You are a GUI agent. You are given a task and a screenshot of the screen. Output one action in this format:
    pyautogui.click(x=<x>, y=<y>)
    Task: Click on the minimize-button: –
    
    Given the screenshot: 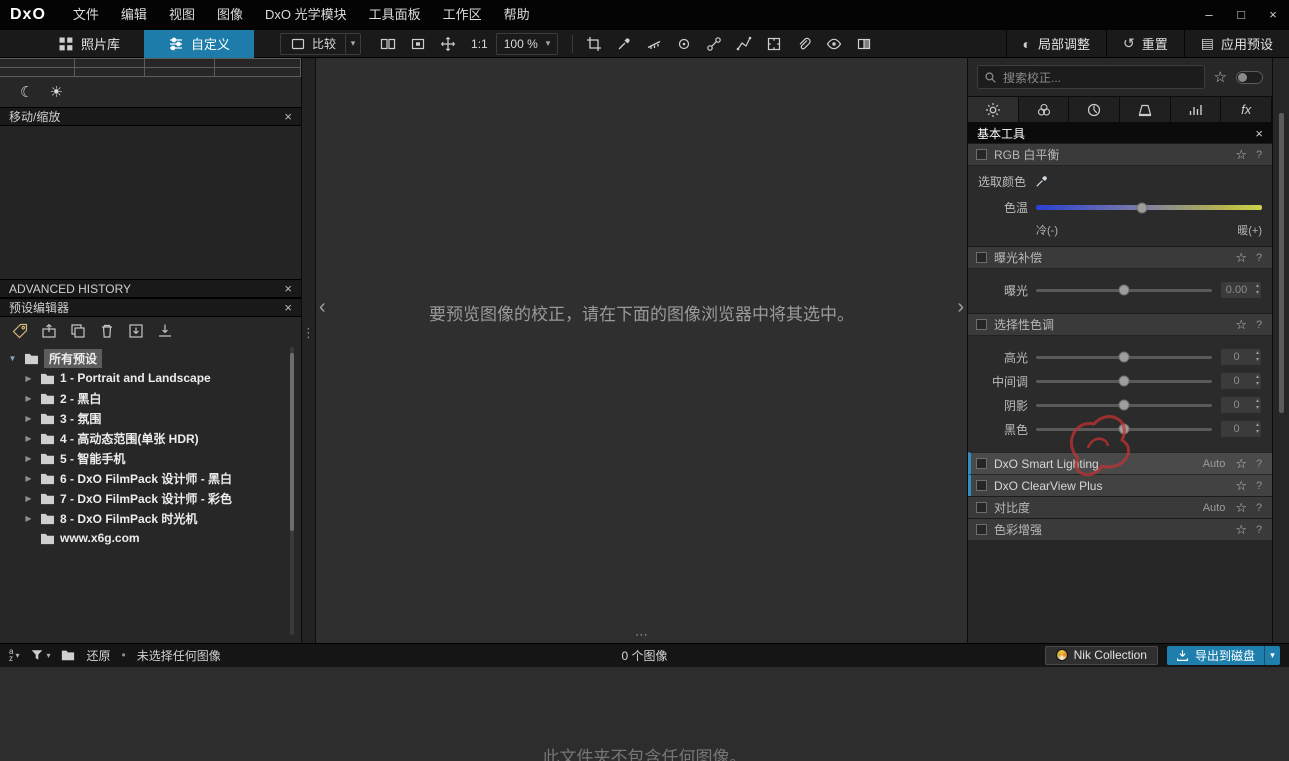 What is the action you would take?
    pyautogui.click(x=1209, y=15)
    